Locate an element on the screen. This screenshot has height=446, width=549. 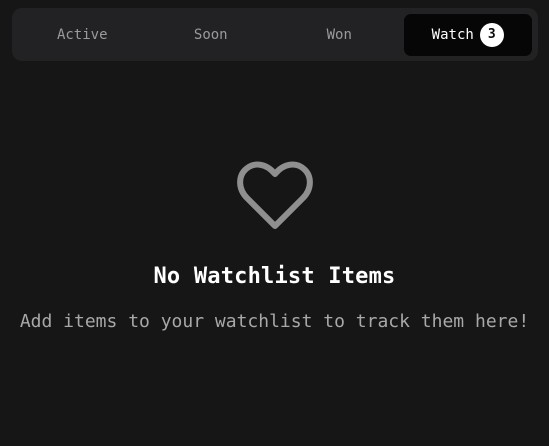
tab-bar: Active Soon Won Watch 3 is located at coordinates (275, 34).